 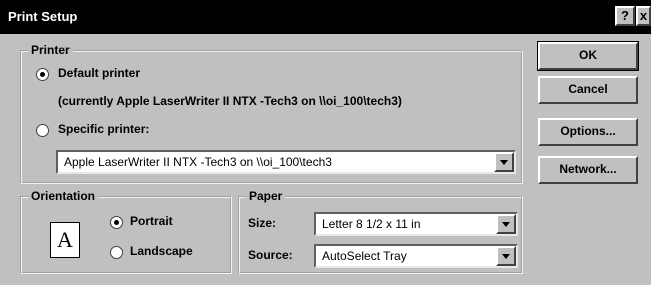 I want to click on portrait-radio, so click(x=116, y=222).